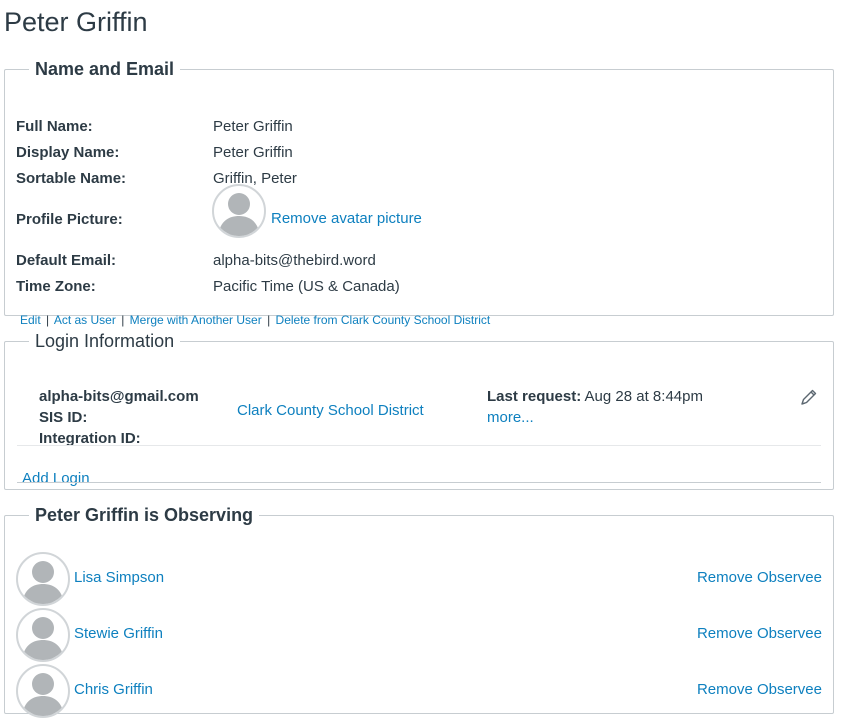 The image size is (842, 724). What do you see at coordinates (68, 152) in the screenshot?
I see `display-name-label: Display Name:` at bounding box center [68, 152].